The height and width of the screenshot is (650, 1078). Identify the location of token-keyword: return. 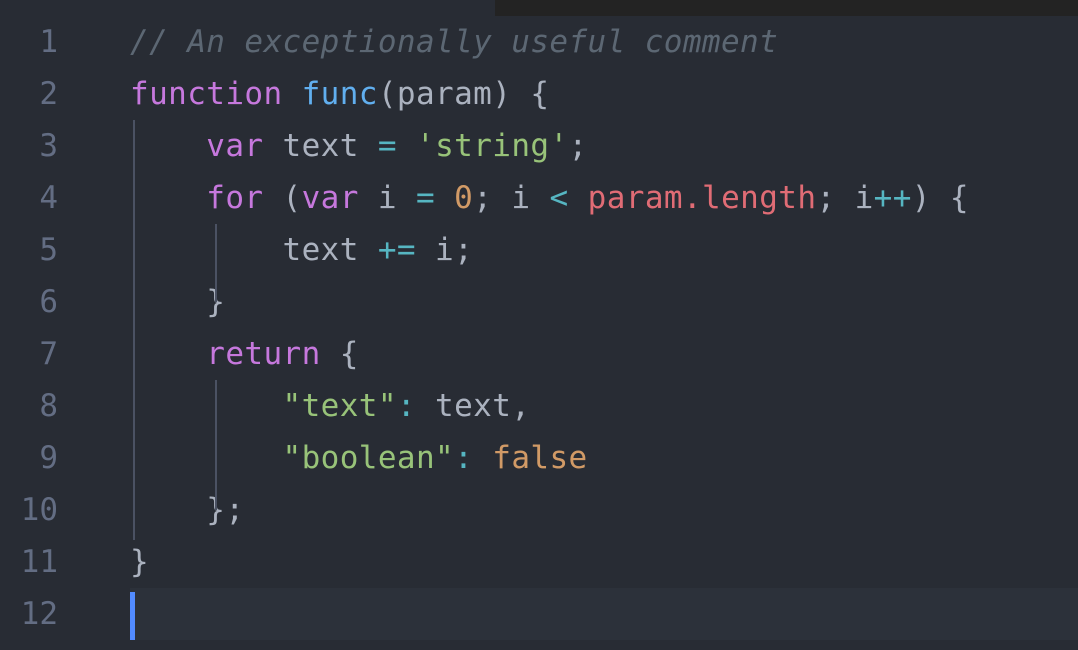
(263, 354).